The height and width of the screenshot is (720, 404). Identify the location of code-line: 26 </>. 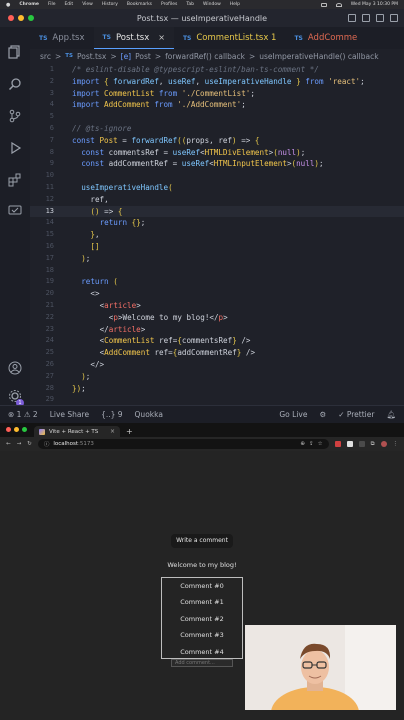
(217, 365).